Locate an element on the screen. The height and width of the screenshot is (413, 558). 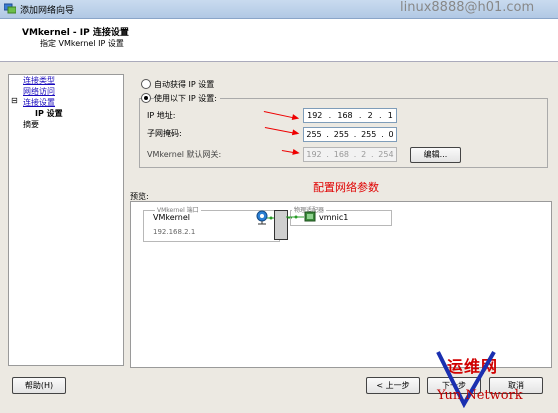
nav-item-network-access: 网络访问 is located at coordinates (39, 91).